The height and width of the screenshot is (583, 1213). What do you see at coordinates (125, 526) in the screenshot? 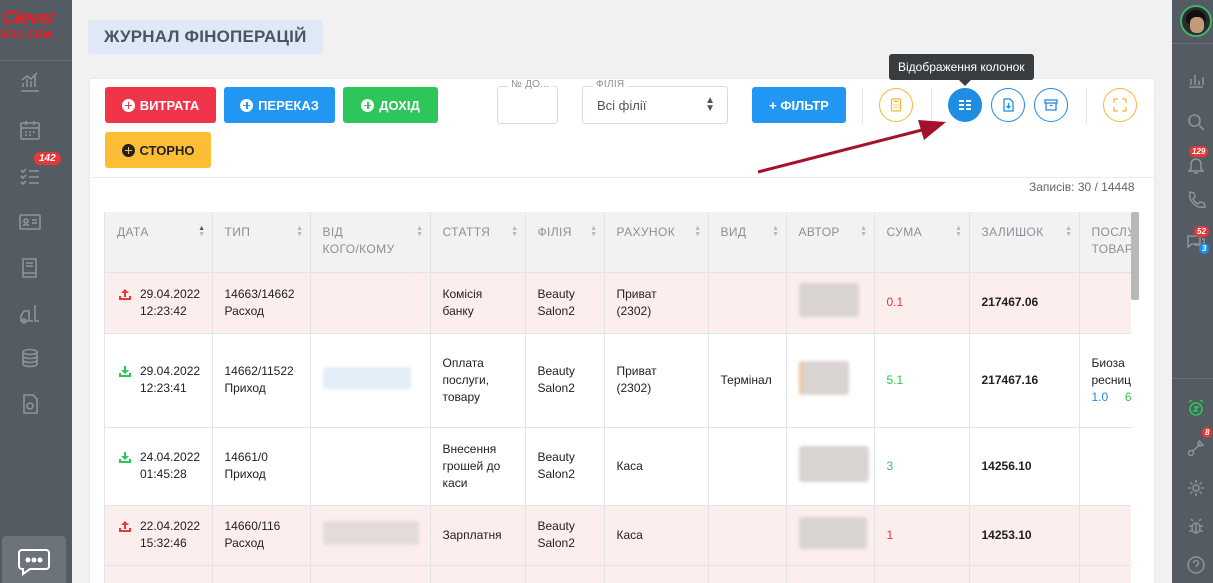
I see `upload-out-icon` at bounding box center [125, 526].